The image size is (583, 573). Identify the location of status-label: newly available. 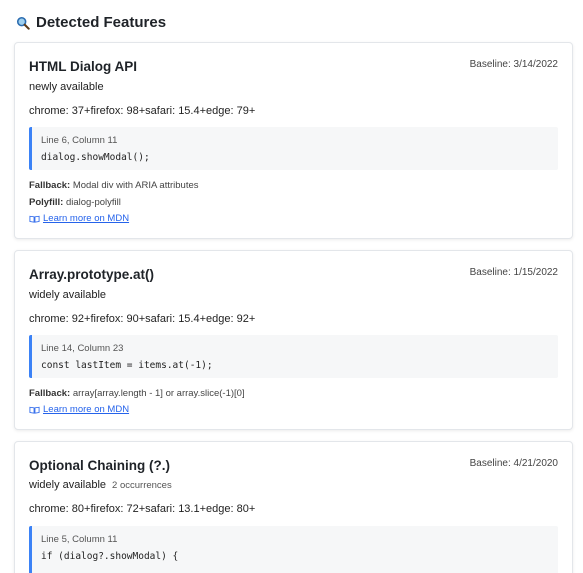
(66, 87).